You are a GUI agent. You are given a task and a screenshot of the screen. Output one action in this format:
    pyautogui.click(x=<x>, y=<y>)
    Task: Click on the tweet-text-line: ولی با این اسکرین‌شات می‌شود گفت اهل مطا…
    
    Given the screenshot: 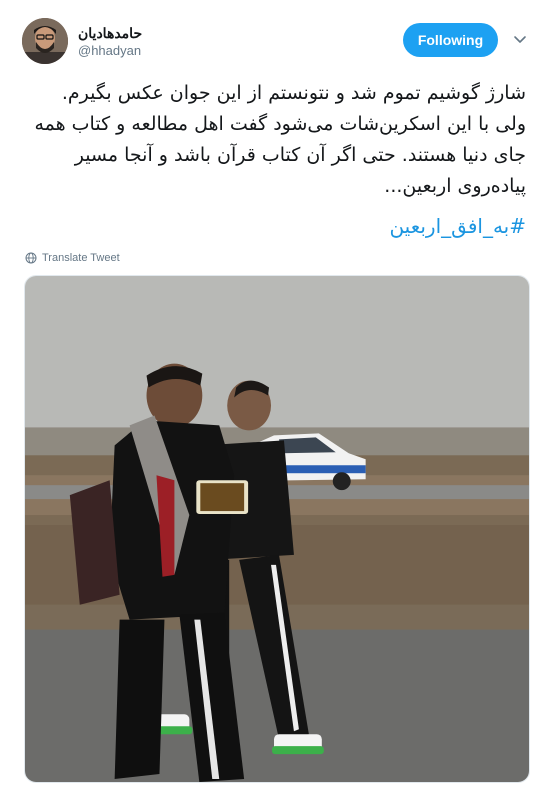 What is the action you would take?
    pyautogui.click(x=280, y=124)
    